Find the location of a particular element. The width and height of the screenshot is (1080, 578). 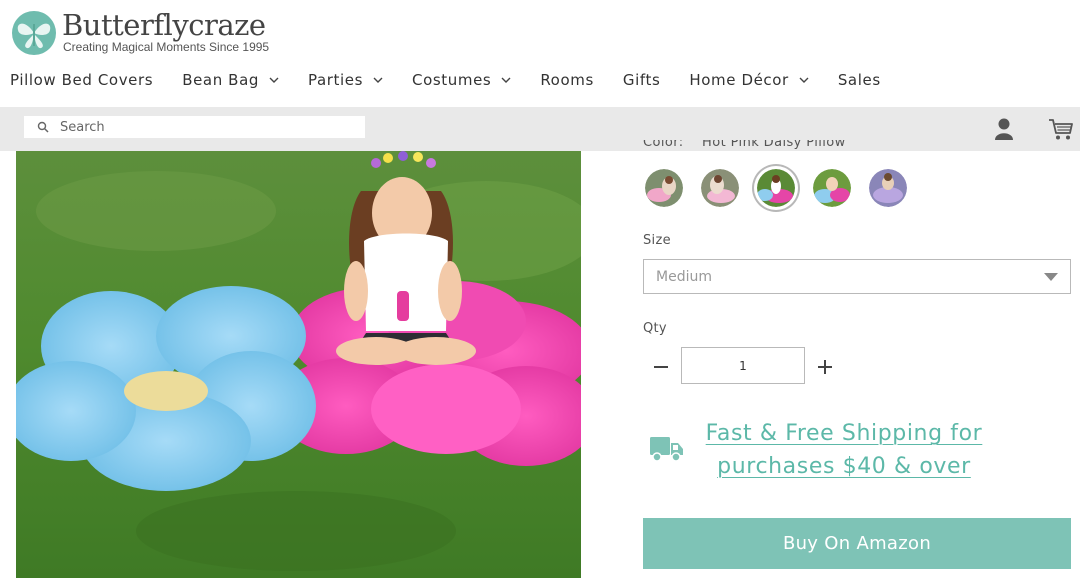

nav-item-label: Costumes is located at coordinates (452, 80).